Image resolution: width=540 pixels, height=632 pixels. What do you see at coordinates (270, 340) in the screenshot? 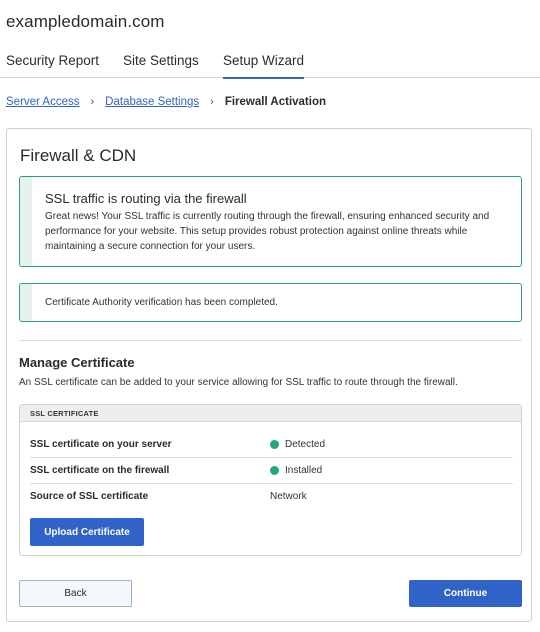
I see `section-divider` at bounding box center [270, 340].